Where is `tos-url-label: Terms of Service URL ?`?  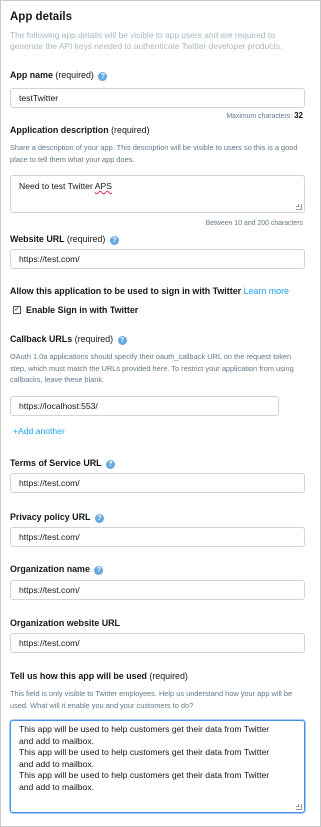
tos-url-label: Terms of Service URL ? is located at coordinates (62, 463).